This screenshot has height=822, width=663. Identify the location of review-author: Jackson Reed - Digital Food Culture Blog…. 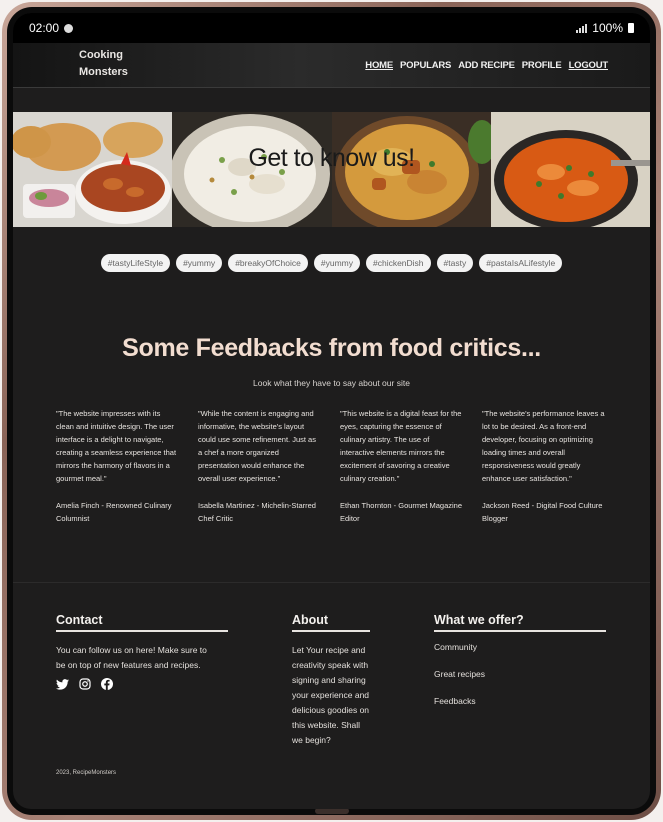
(542, 512).